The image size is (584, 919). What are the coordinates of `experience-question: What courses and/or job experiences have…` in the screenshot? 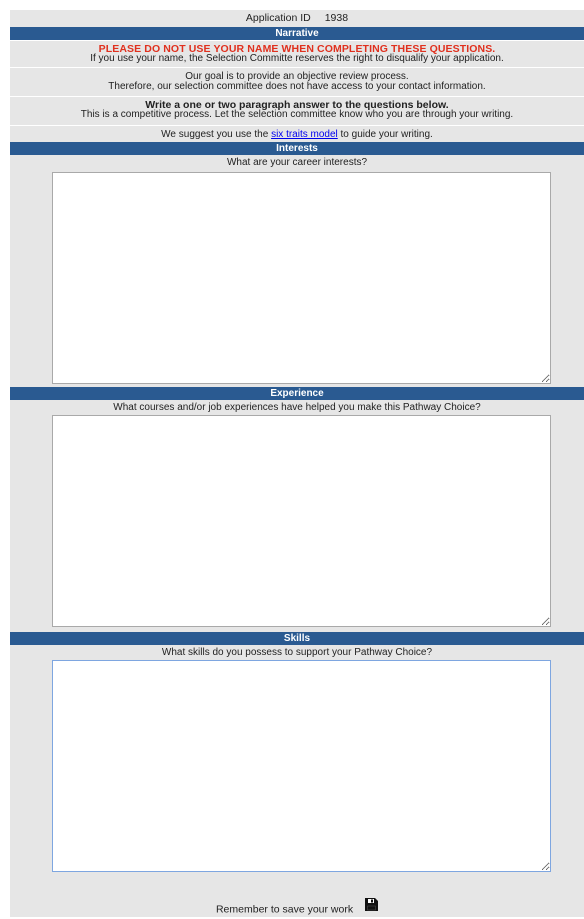 It's located at (297, 407).